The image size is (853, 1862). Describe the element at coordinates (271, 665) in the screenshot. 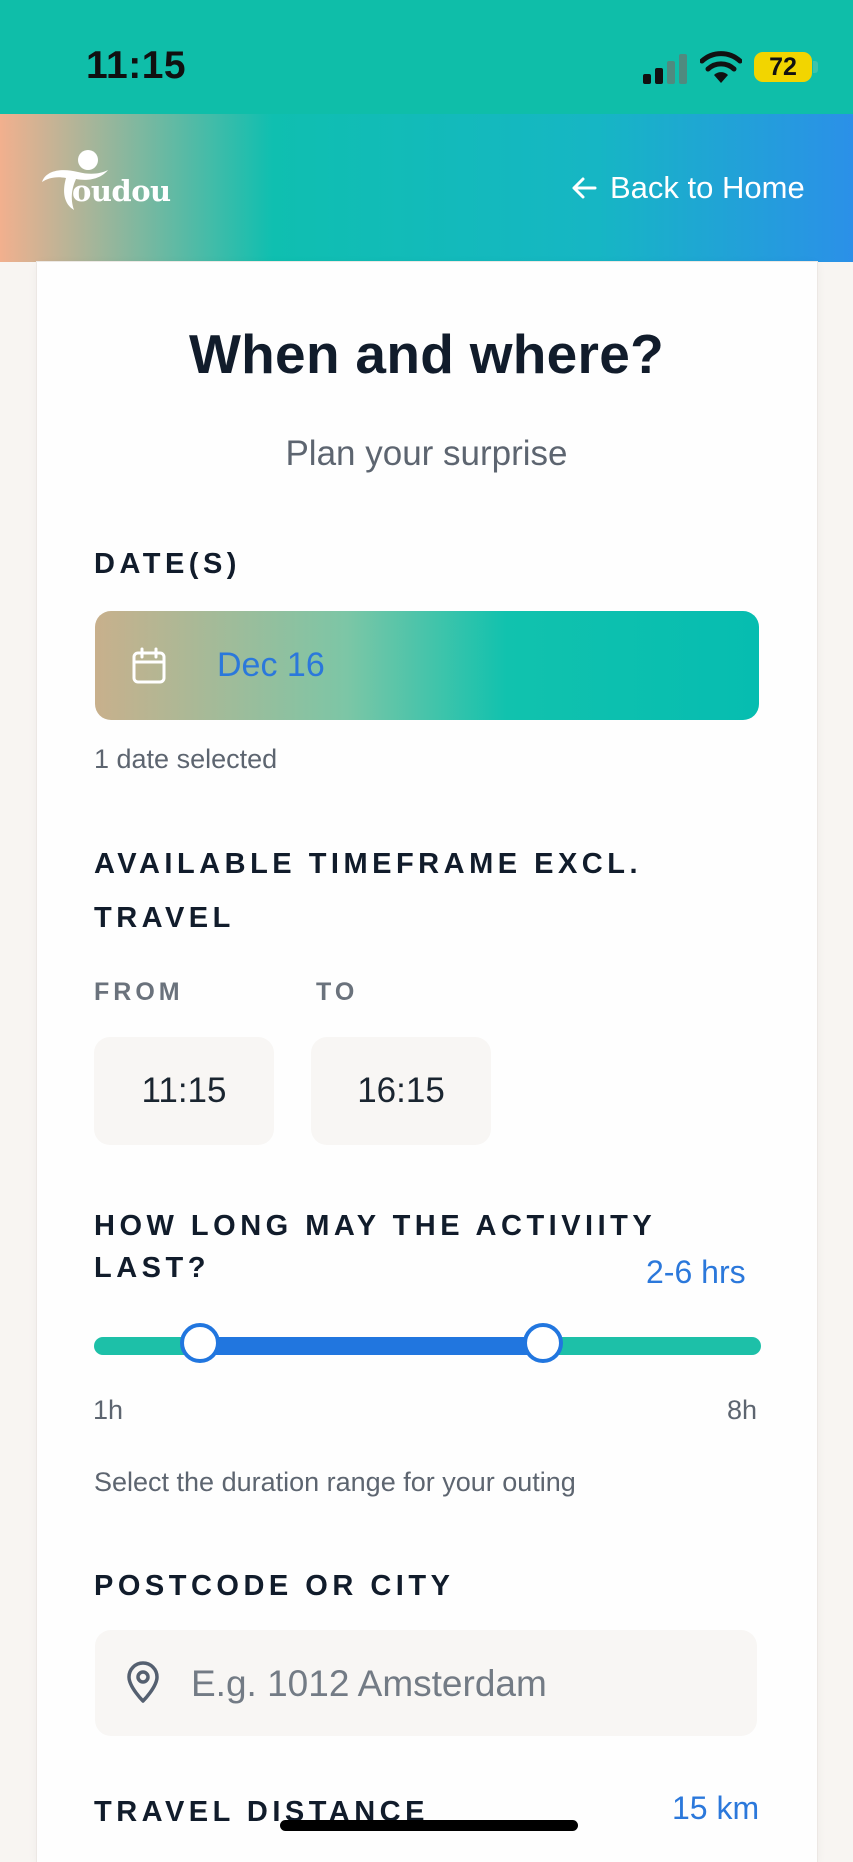

I see `date-value: Dec 16` at that location.